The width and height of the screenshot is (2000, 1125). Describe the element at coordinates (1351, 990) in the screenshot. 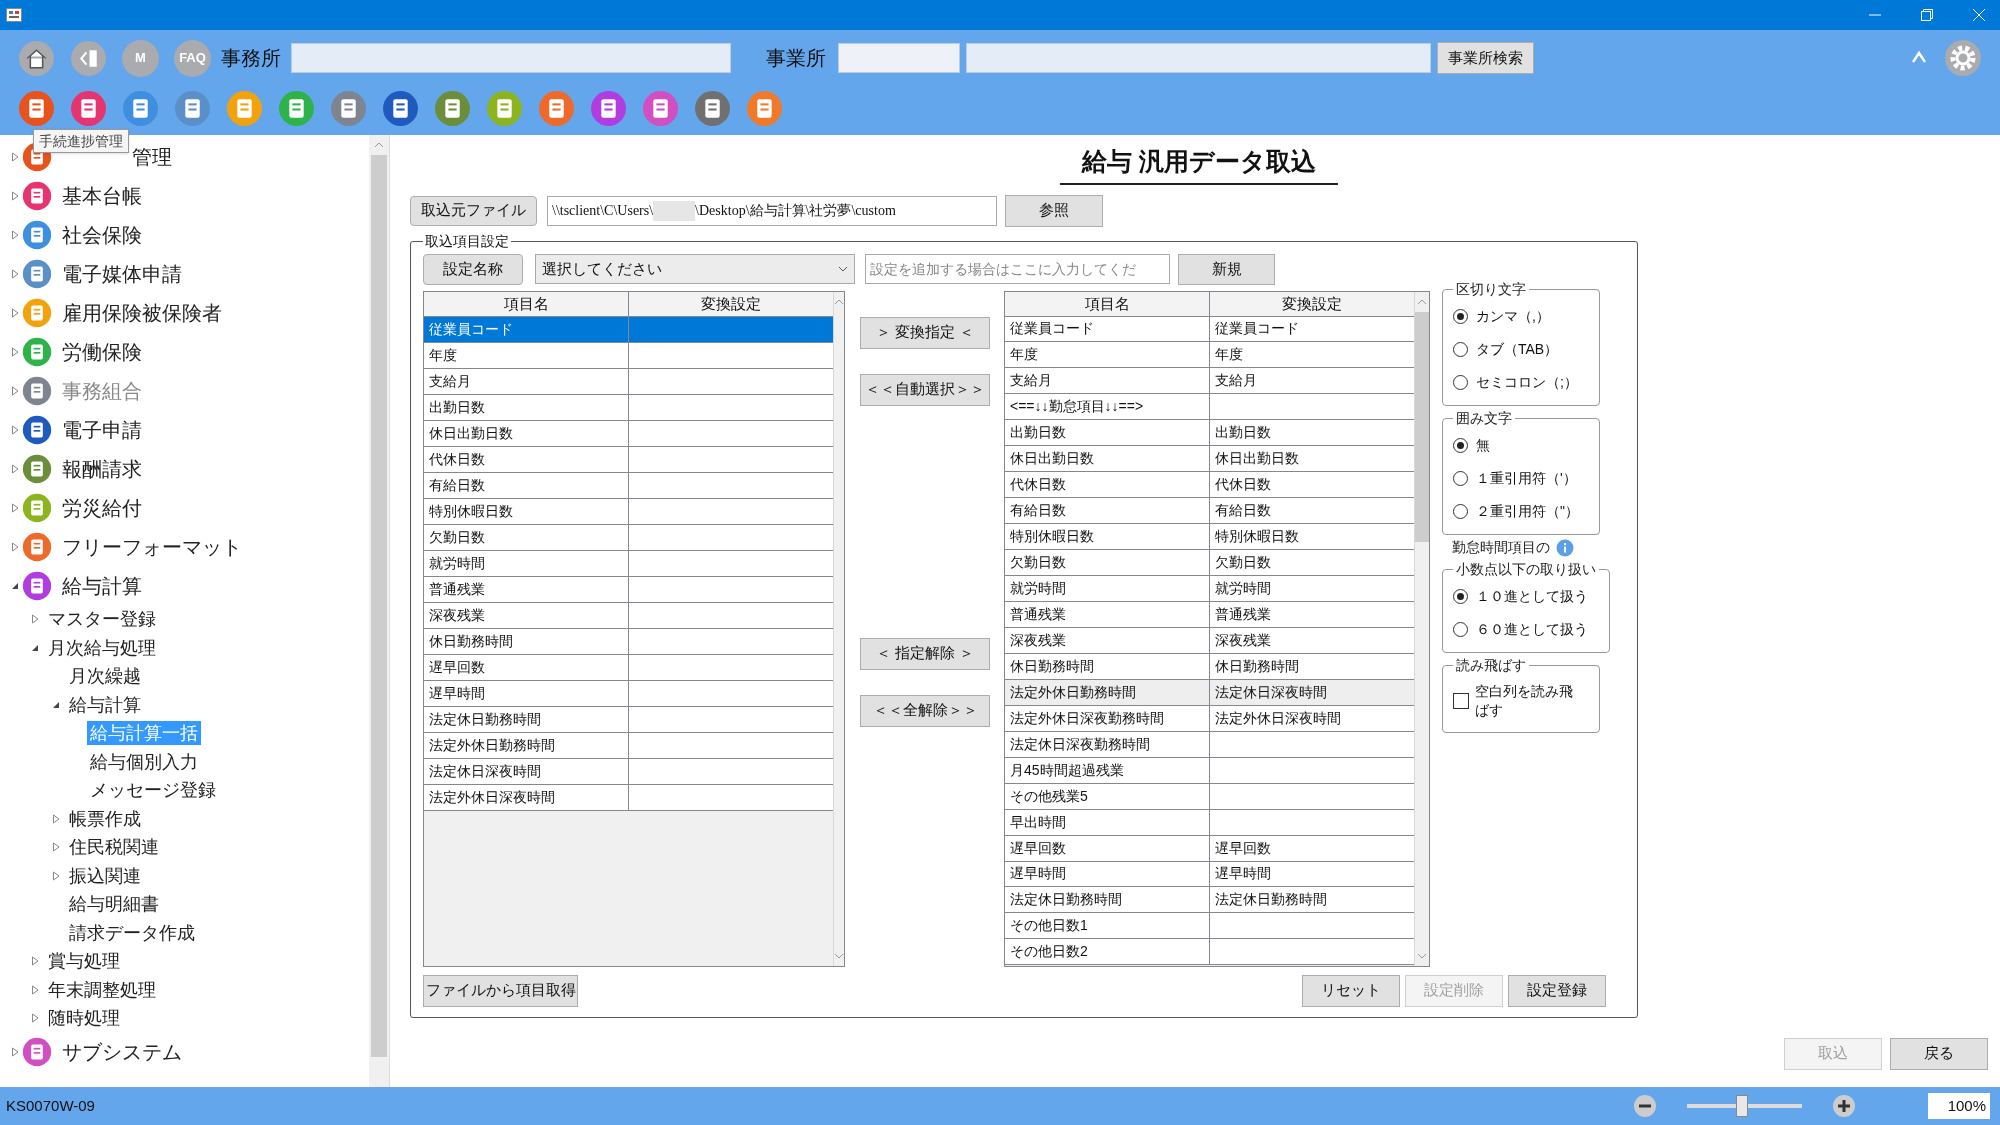

I see `settings-action-button: リセット` at that location.